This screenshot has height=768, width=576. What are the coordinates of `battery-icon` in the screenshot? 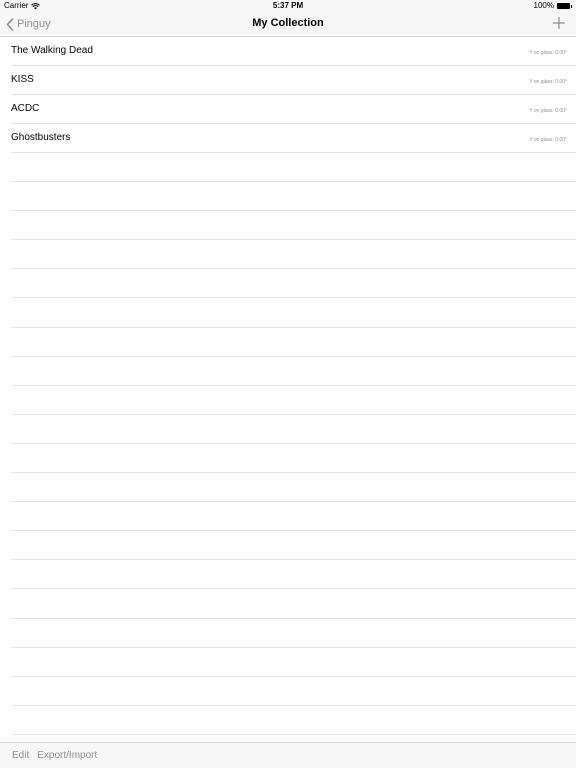 It's located at (564, 6).